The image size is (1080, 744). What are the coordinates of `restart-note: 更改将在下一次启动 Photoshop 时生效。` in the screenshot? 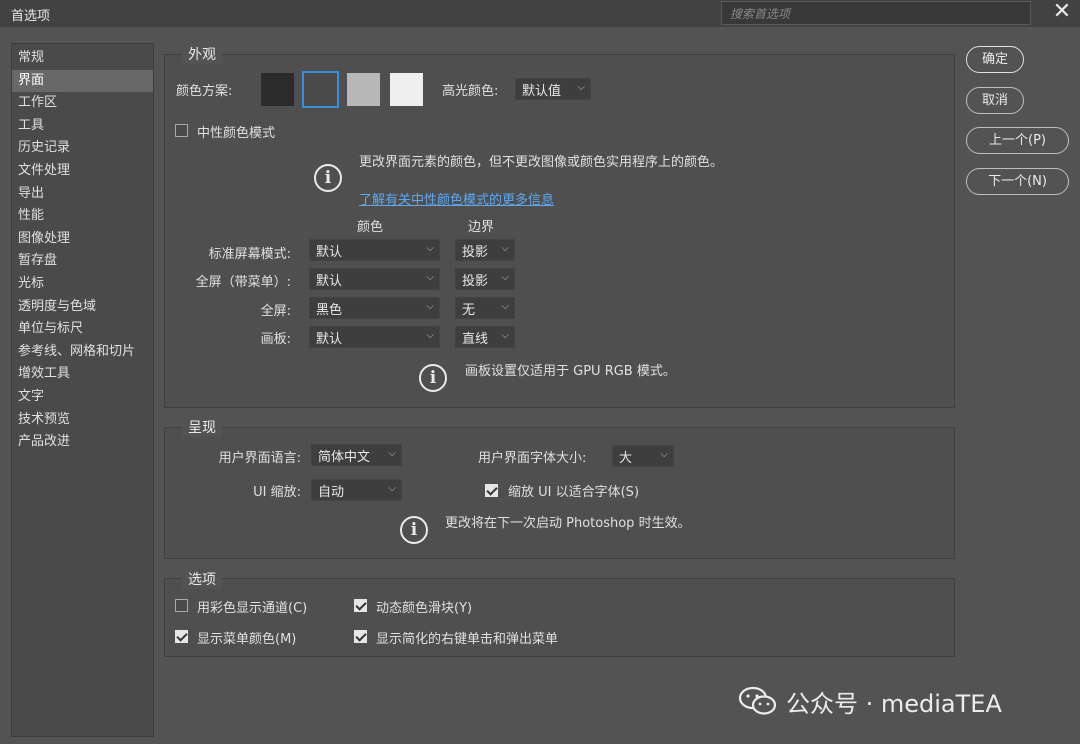 It's located at (568, 523).